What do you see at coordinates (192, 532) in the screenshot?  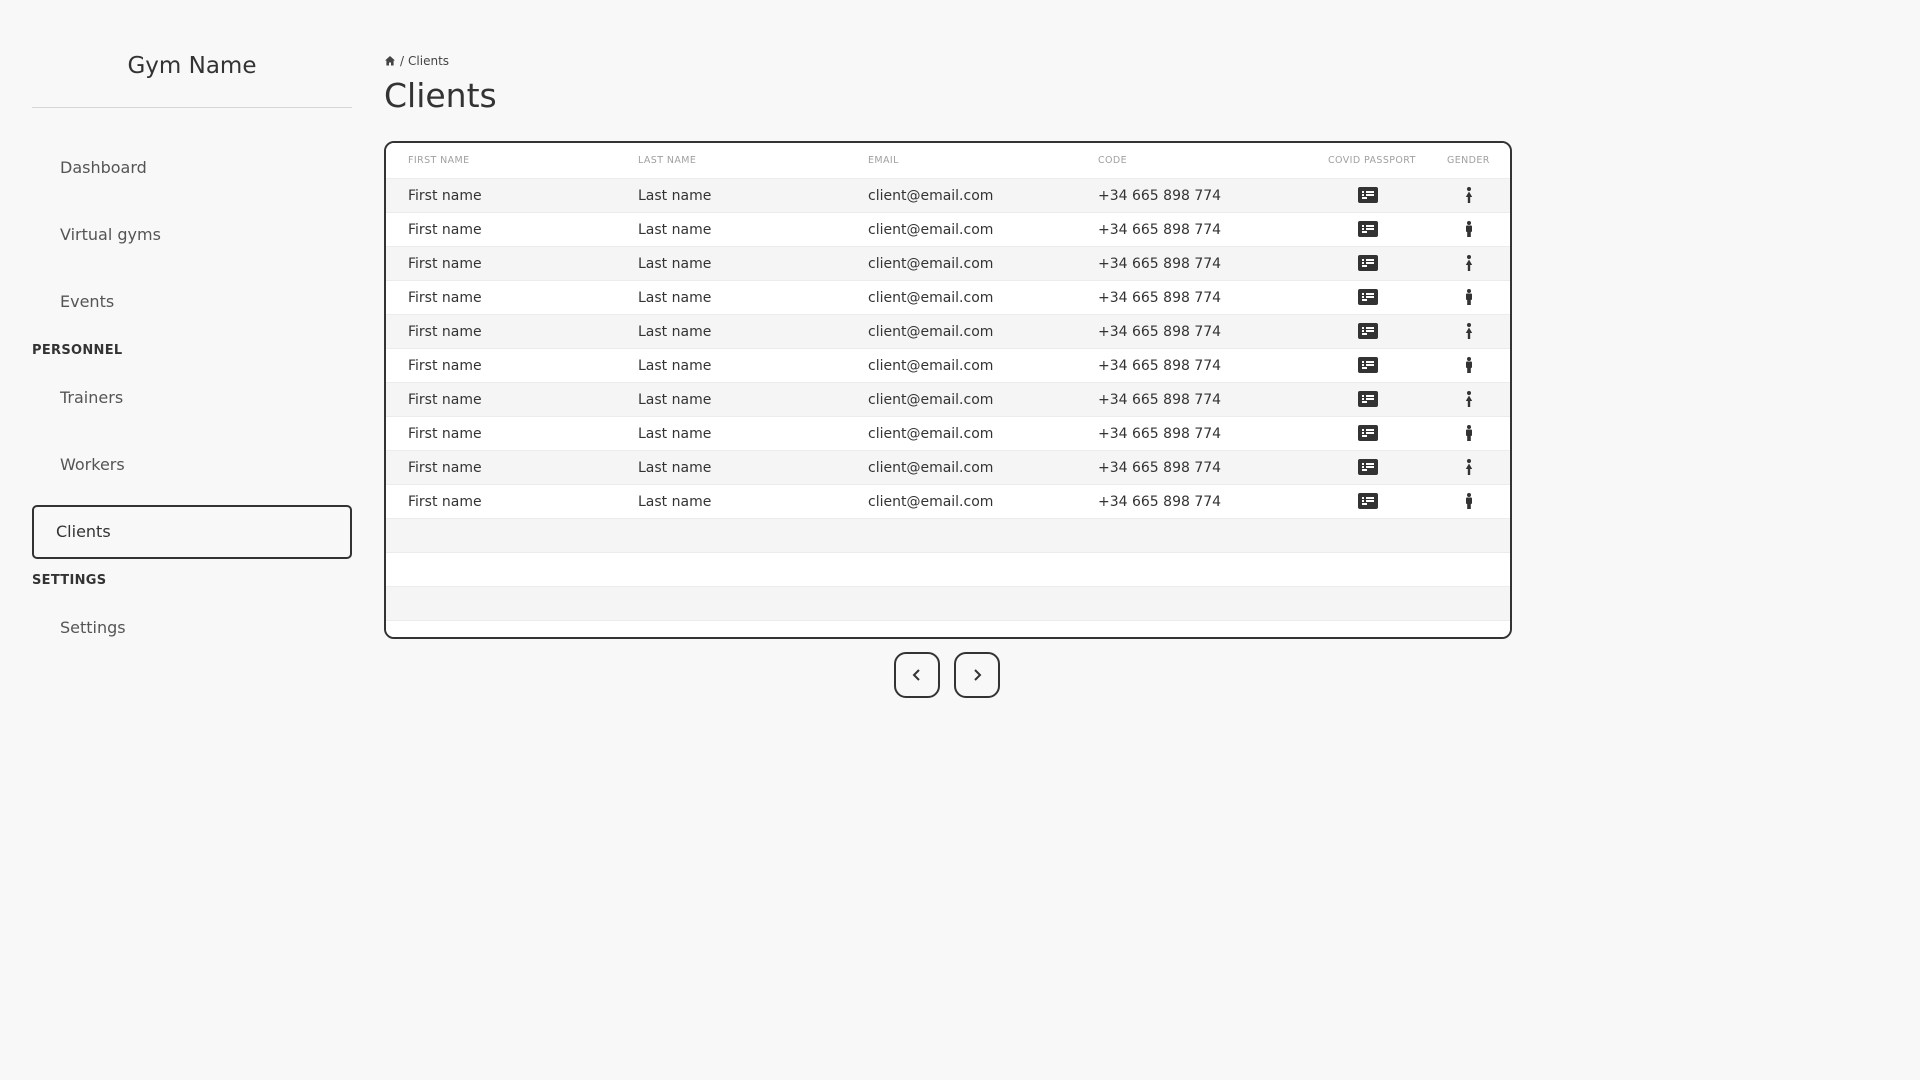 I see `sidebar-item-clients: Clients` at bounding box center [192, 532].